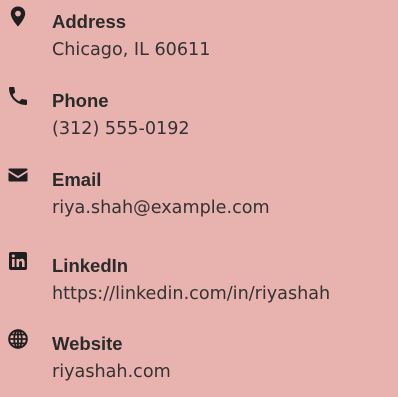  Describe the element at coordinates (161, 208) in the screenshot. I see `email-value: riya.shah@example.com` at that location.